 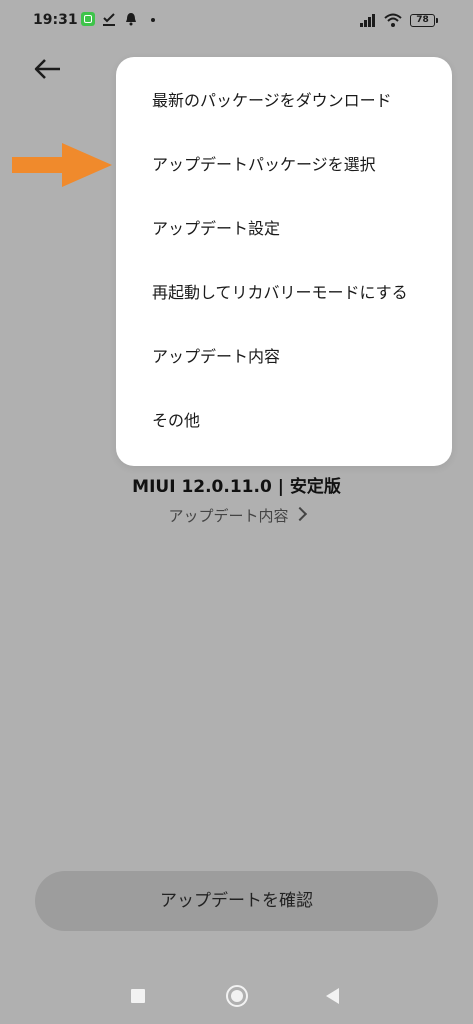 I want to click on download-complete-icon, so click(x=109, y=19).